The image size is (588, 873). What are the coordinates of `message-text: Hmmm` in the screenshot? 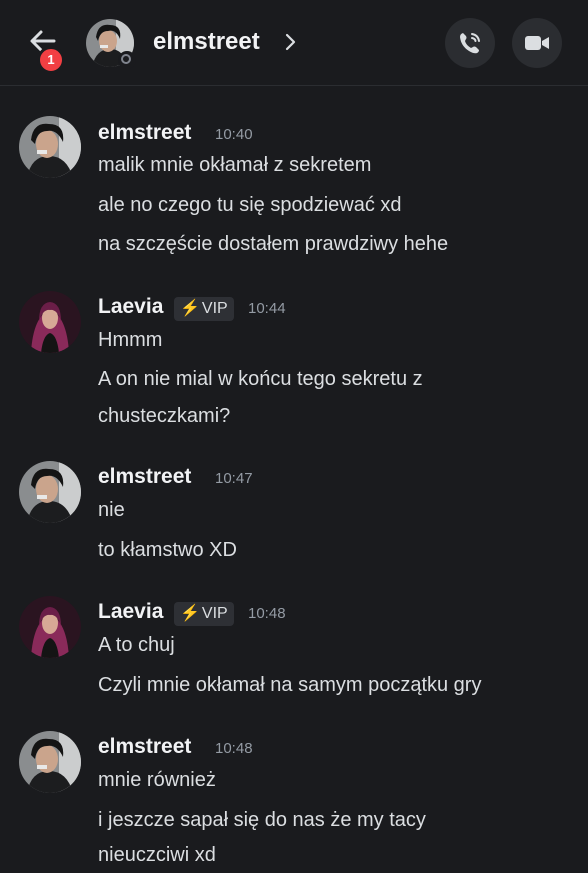 It's located at (130, 340).